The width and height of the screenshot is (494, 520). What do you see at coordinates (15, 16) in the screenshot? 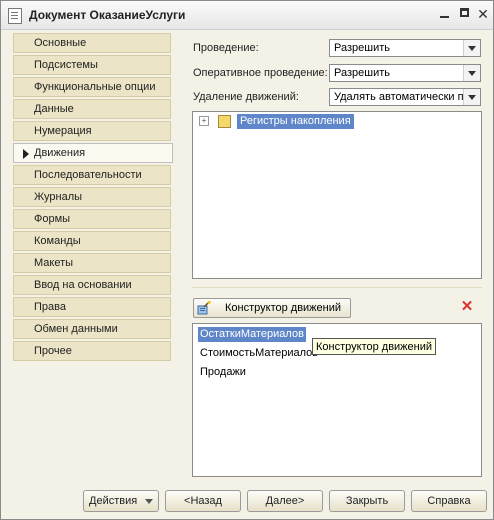
I see `document-icon` at bounding box center [15, 16].